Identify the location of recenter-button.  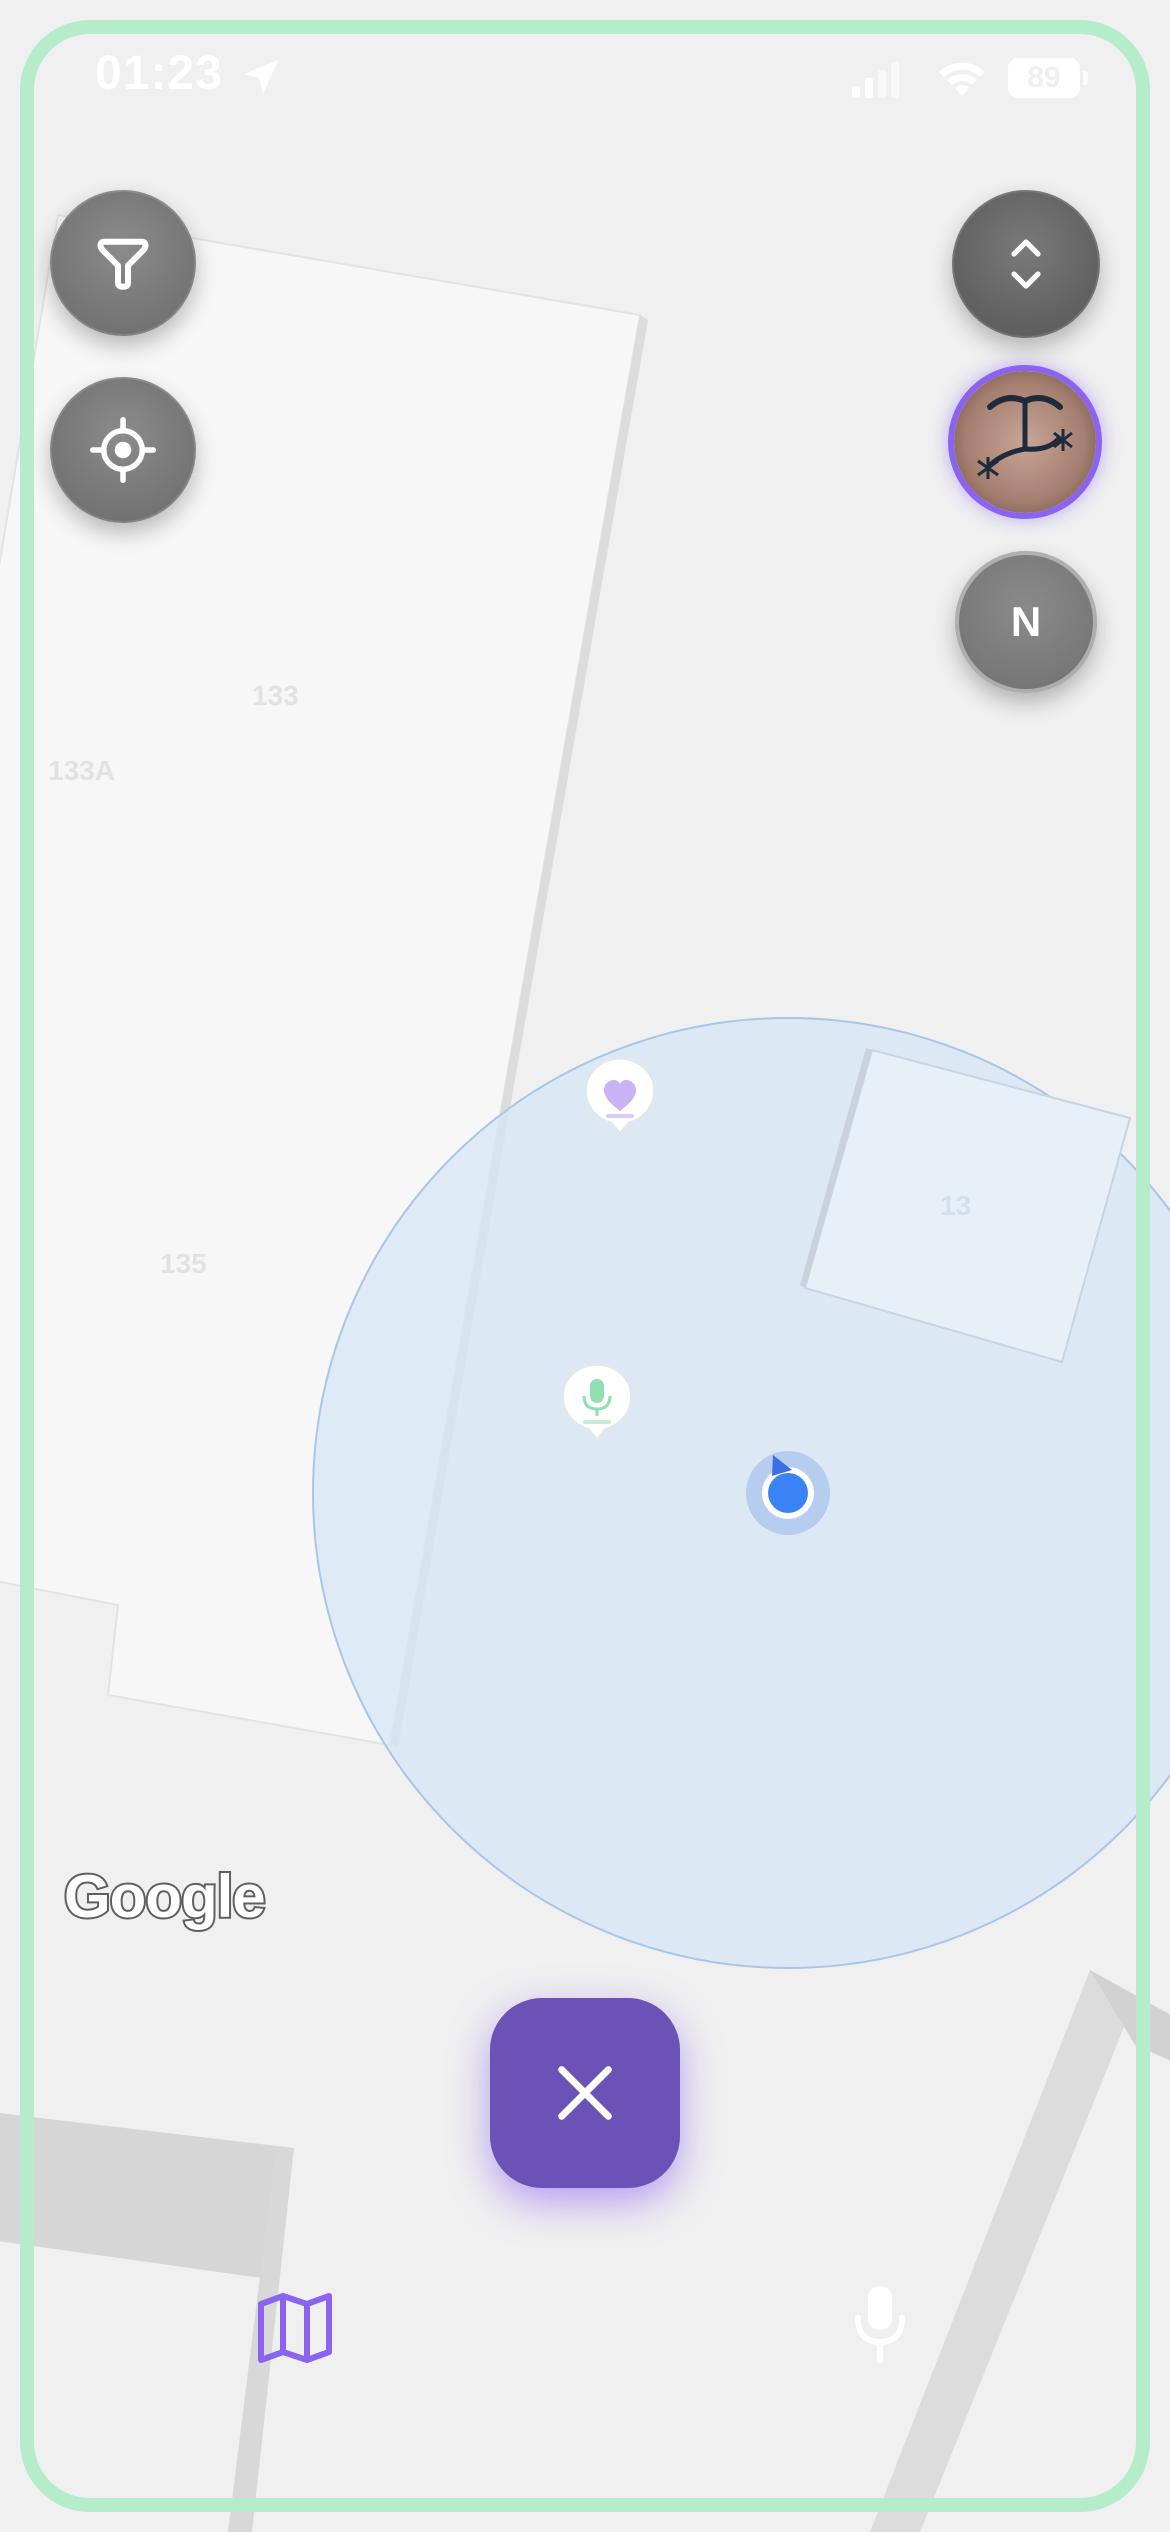
(123, 450).